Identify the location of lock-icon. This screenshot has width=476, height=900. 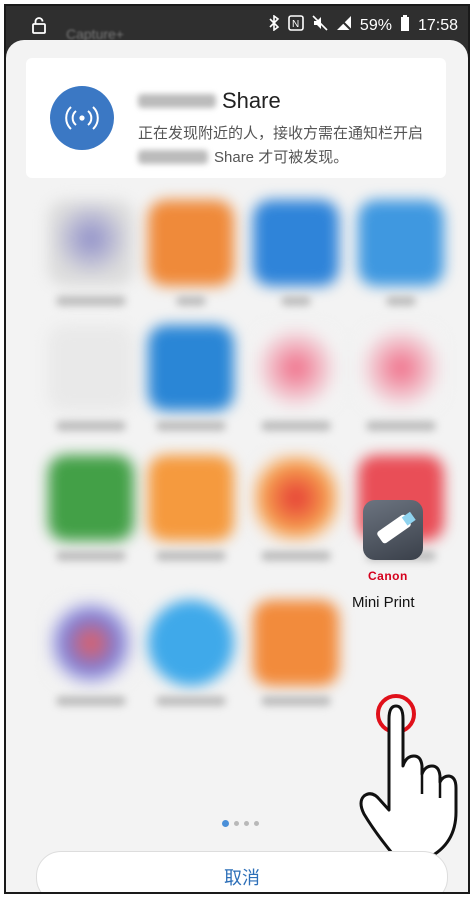
(39, 27).